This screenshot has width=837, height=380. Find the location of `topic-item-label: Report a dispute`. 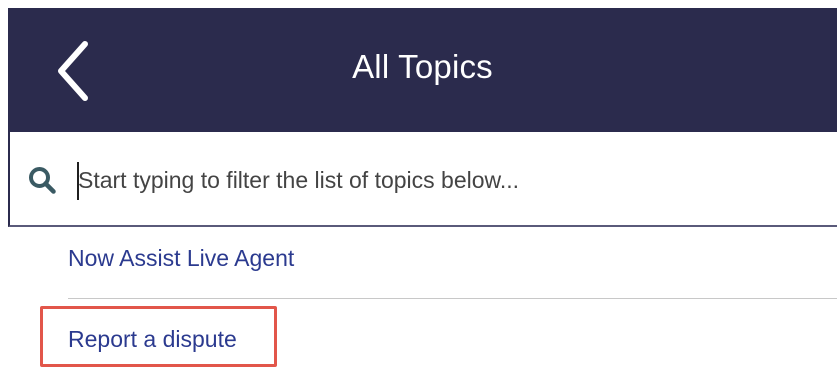

topic-item-label: Report a dispute is located at coordinates (152, 339).